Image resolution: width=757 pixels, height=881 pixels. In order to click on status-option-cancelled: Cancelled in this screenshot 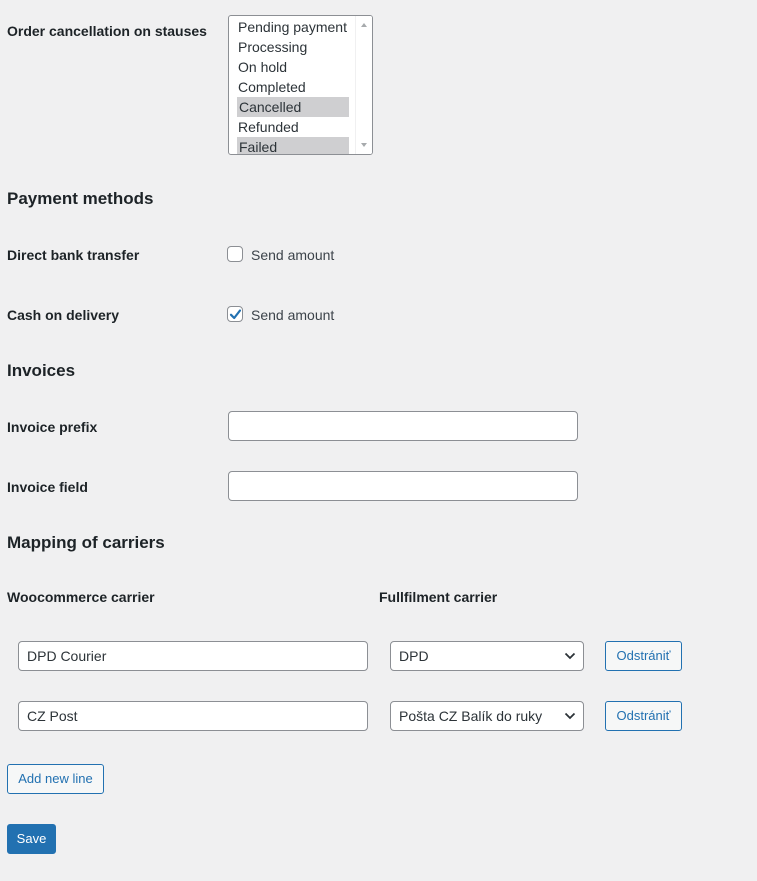, I will do `click(293, 107)`.